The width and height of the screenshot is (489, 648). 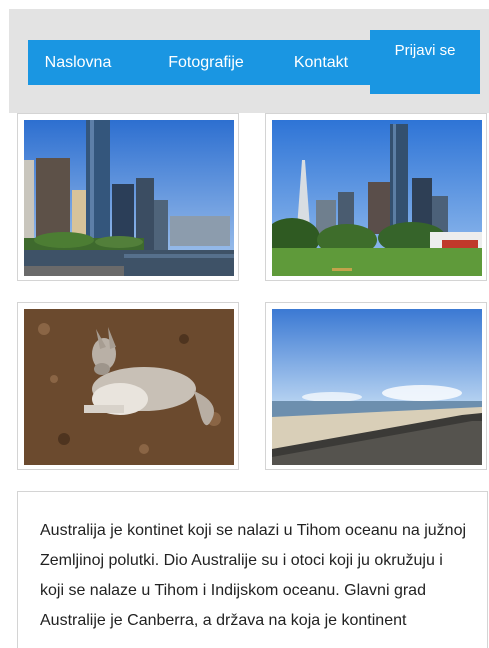 I want to click on skyline-park-image, so click(x=377, y=198).